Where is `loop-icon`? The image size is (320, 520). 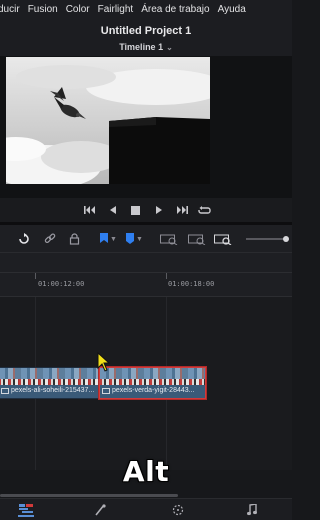 loop-icon is located at coordinates (205, 210).